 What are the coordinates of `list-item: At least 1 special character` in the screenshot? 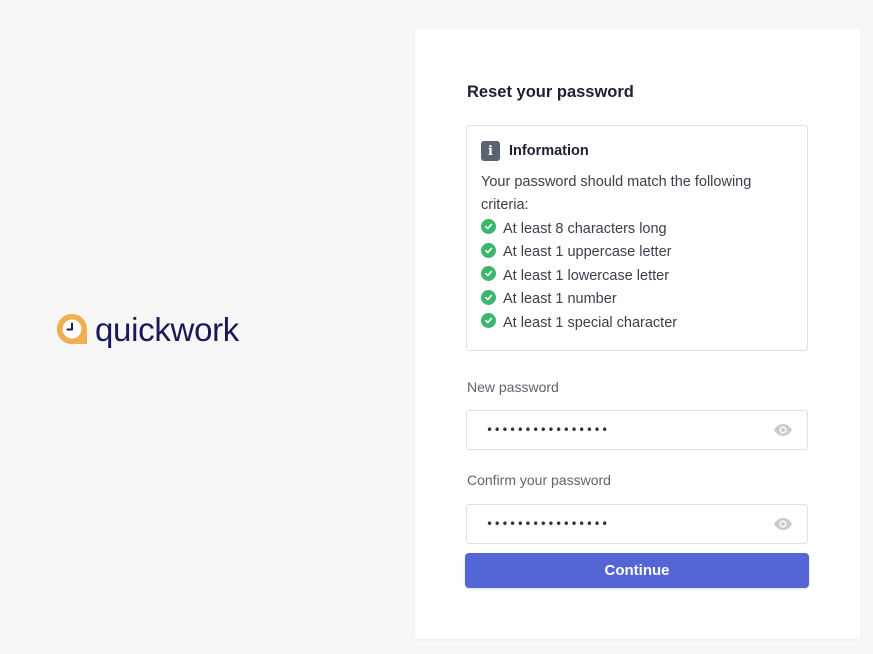 It's located at (637, 323).